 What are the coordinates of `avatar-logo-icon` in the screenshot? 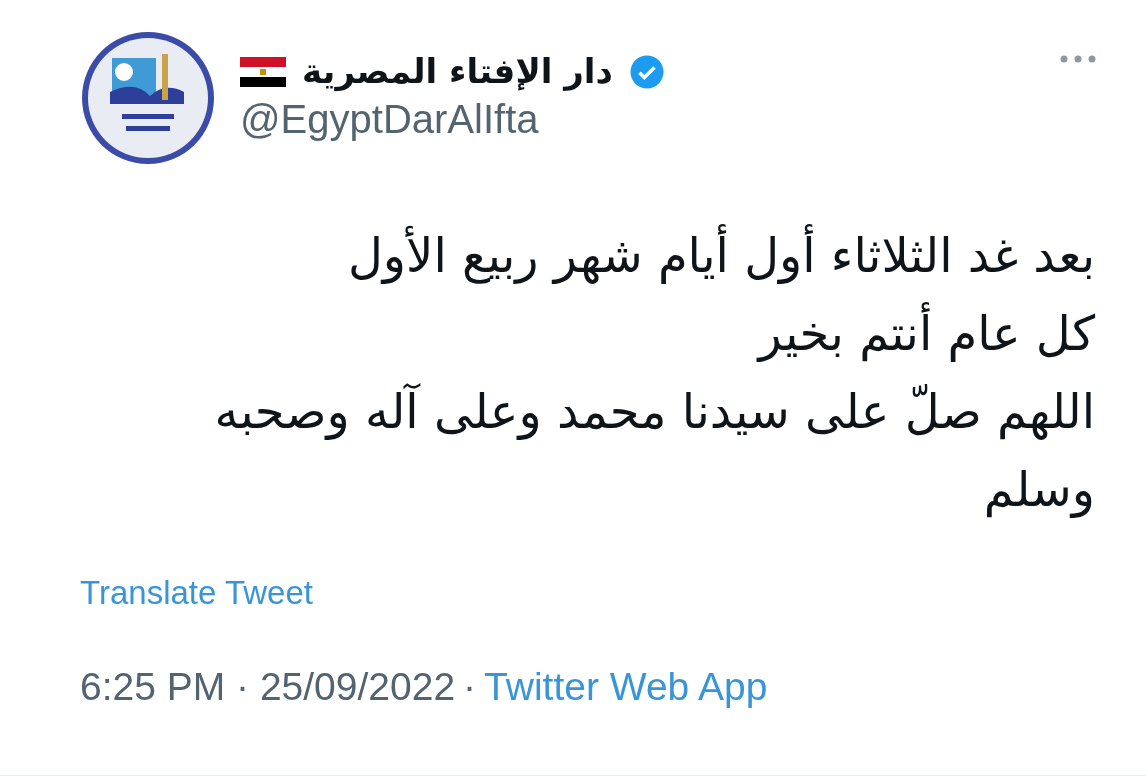 It's located at (148, 98).